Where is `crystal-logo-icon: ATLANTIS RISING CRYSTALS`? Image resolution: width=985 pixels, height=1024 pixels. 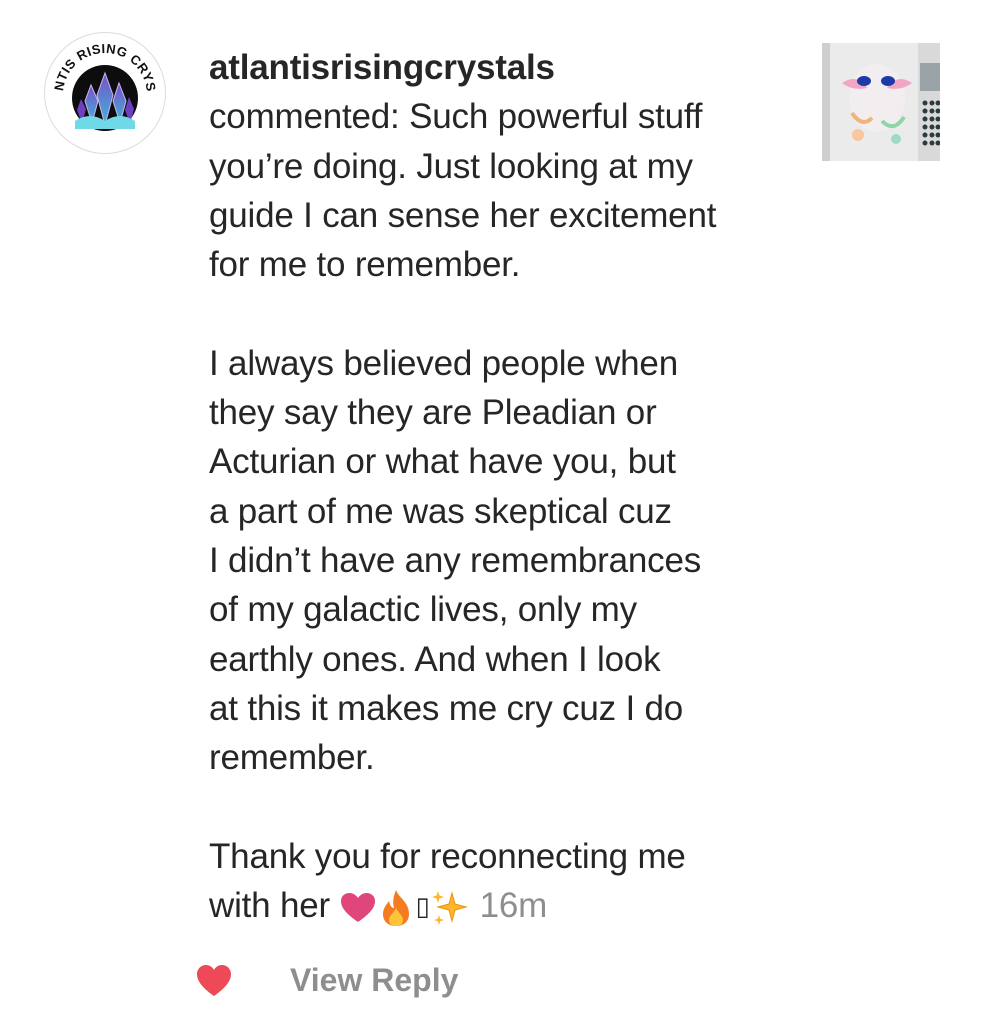 crystal-logo-icon: ATLANTIS RISING CRYSTALS is located at coordinates (104, 92).